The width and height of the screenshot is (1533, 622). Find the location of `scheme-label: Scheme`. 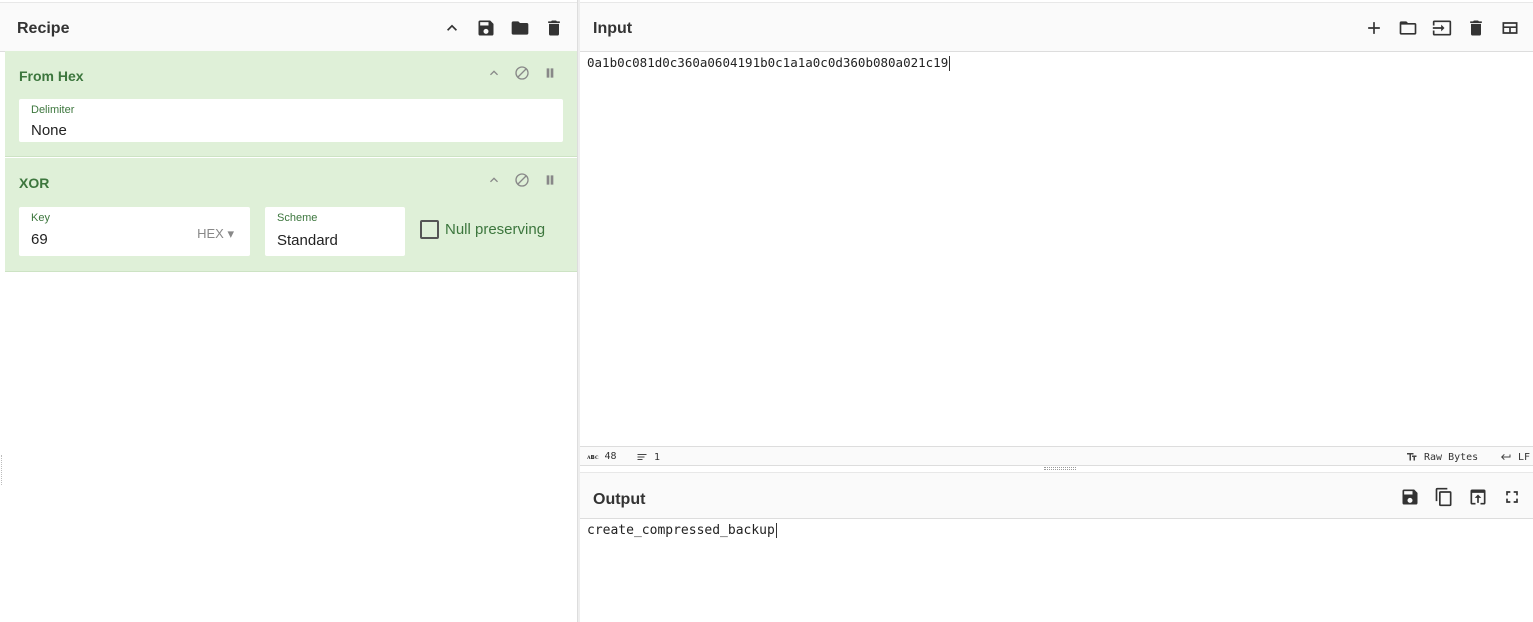

scheme-label: Scheme is located at coordinates (297, 218).